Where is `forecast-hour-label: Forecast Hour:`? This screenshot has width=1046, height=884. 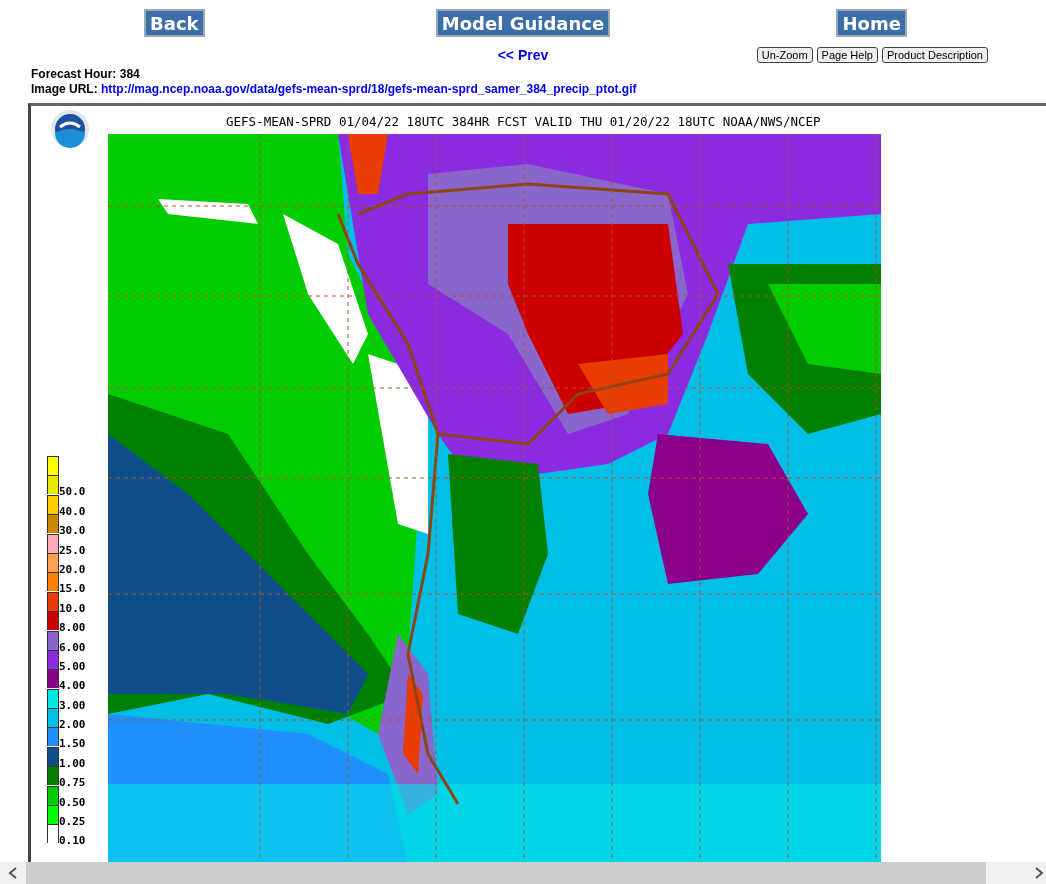
forecast-hour-label: Forecast Hour: is located at coordinates (74, 74).